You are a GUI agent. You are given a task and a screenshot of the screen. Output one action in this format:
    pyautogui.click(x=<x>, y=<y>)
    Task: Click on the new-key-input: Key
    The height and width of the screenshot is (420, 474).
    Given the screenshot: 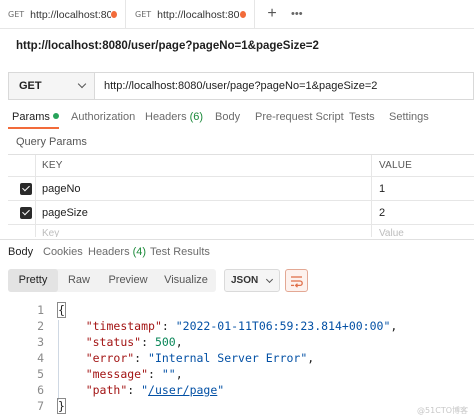 What is the action you would take?
    pyautogui.click(x=204, y=231)
    